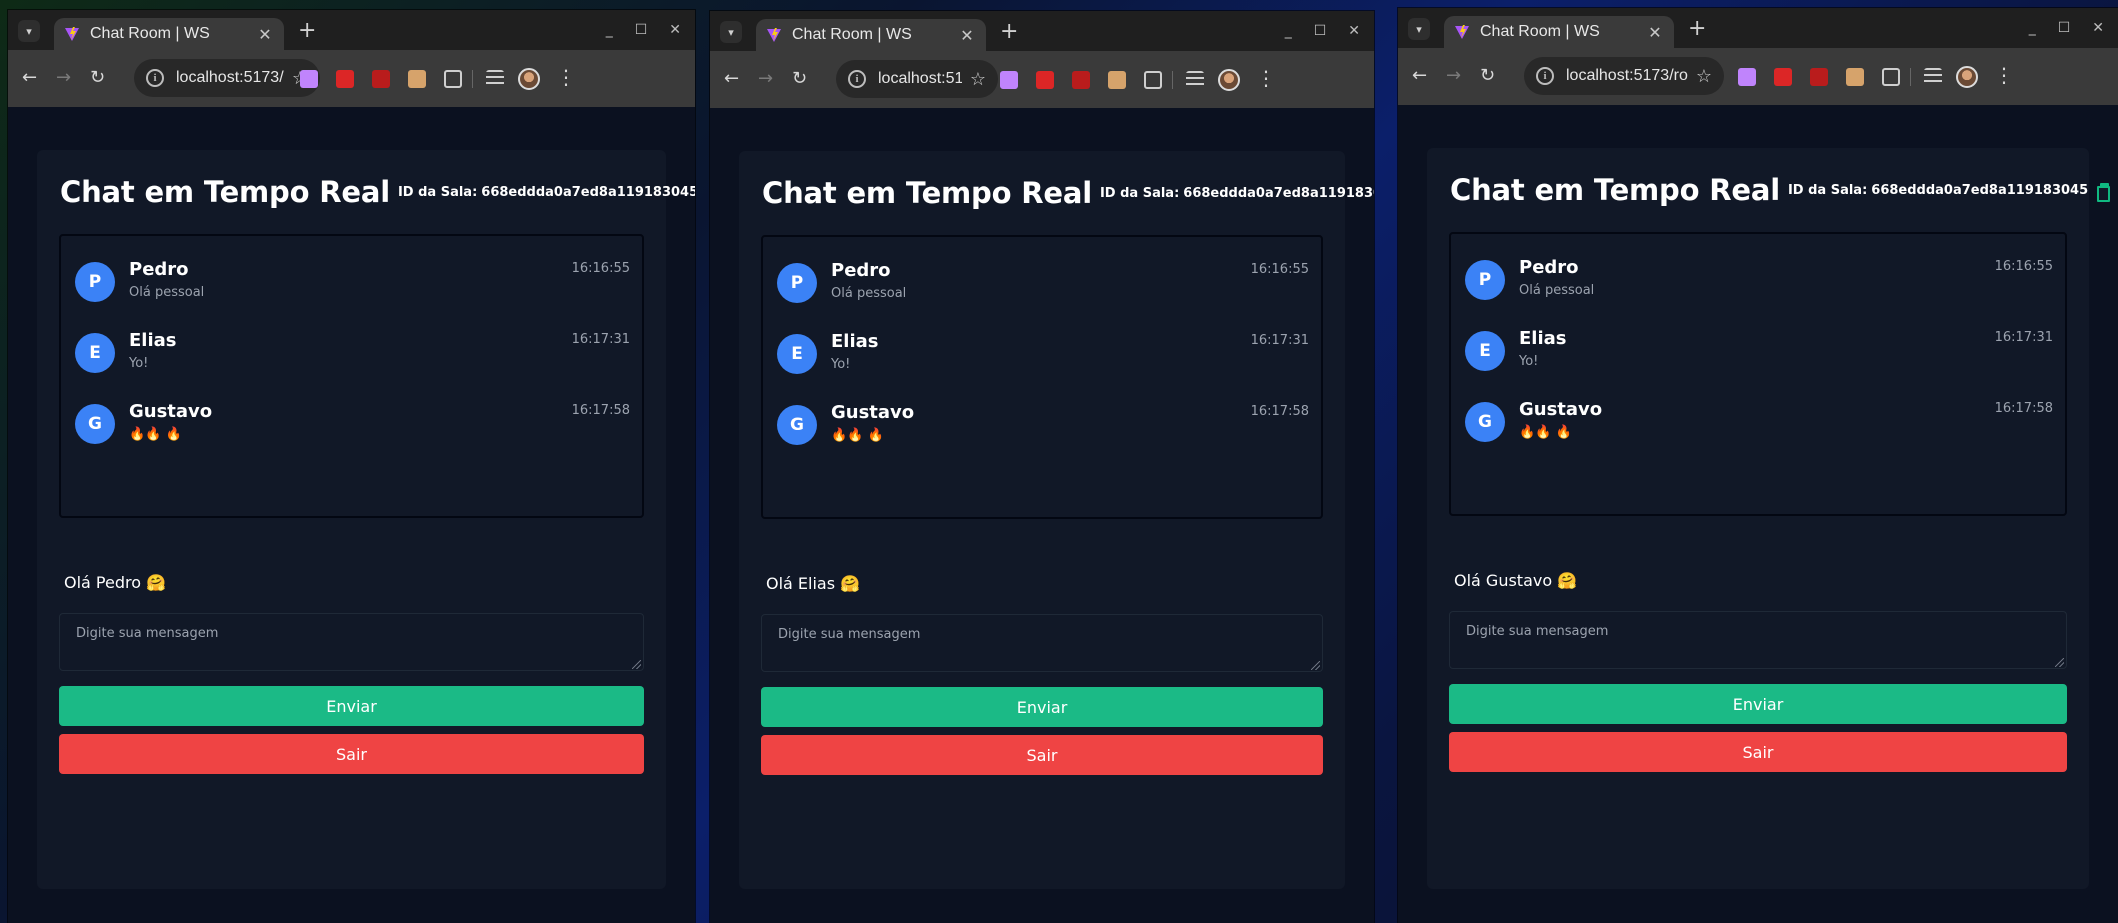 Image resolution: width=2118 pixels, height=923 pixels. I want to click on message-item: E Elias Yo! 16:17:31, so click(1759, 359).